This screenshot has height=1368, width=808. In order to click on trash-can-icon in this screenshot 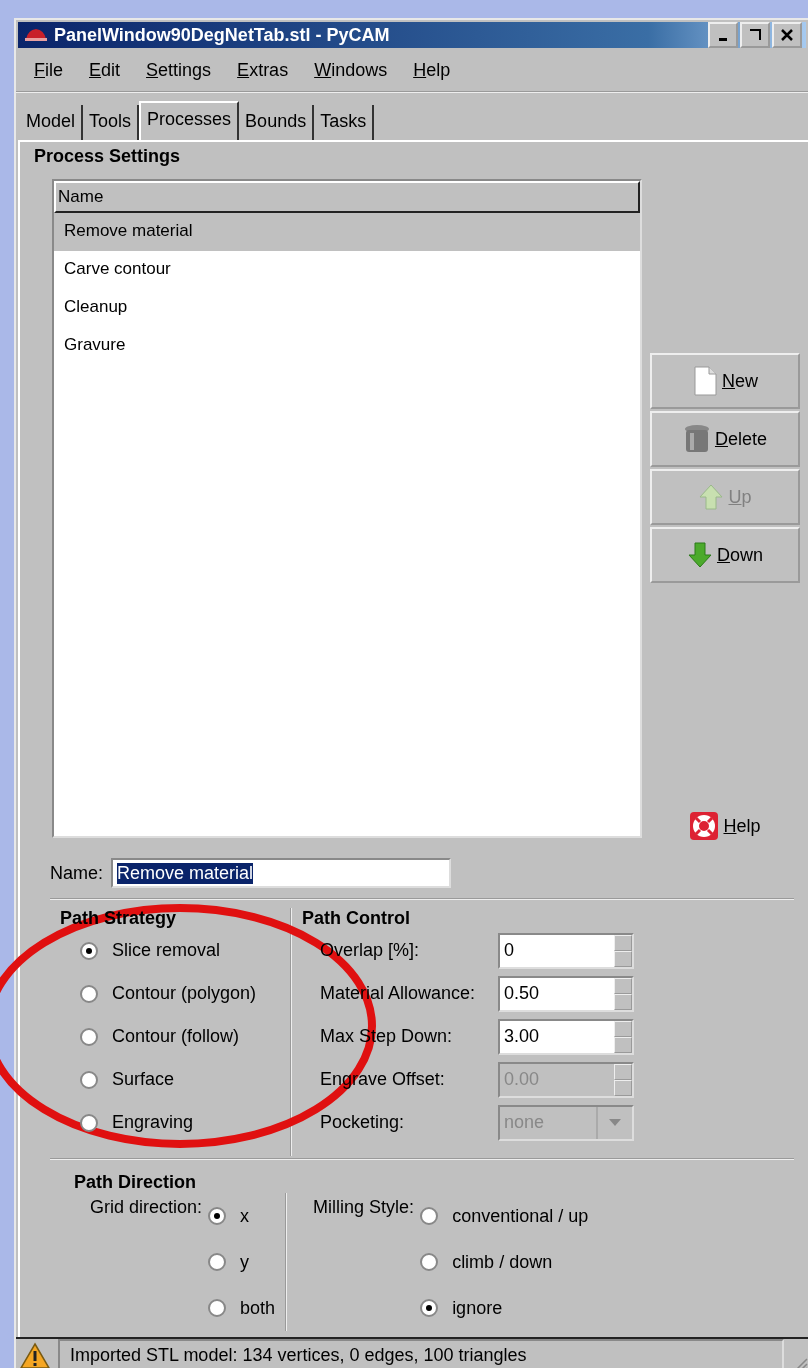, I will do `click(696, 439)`.